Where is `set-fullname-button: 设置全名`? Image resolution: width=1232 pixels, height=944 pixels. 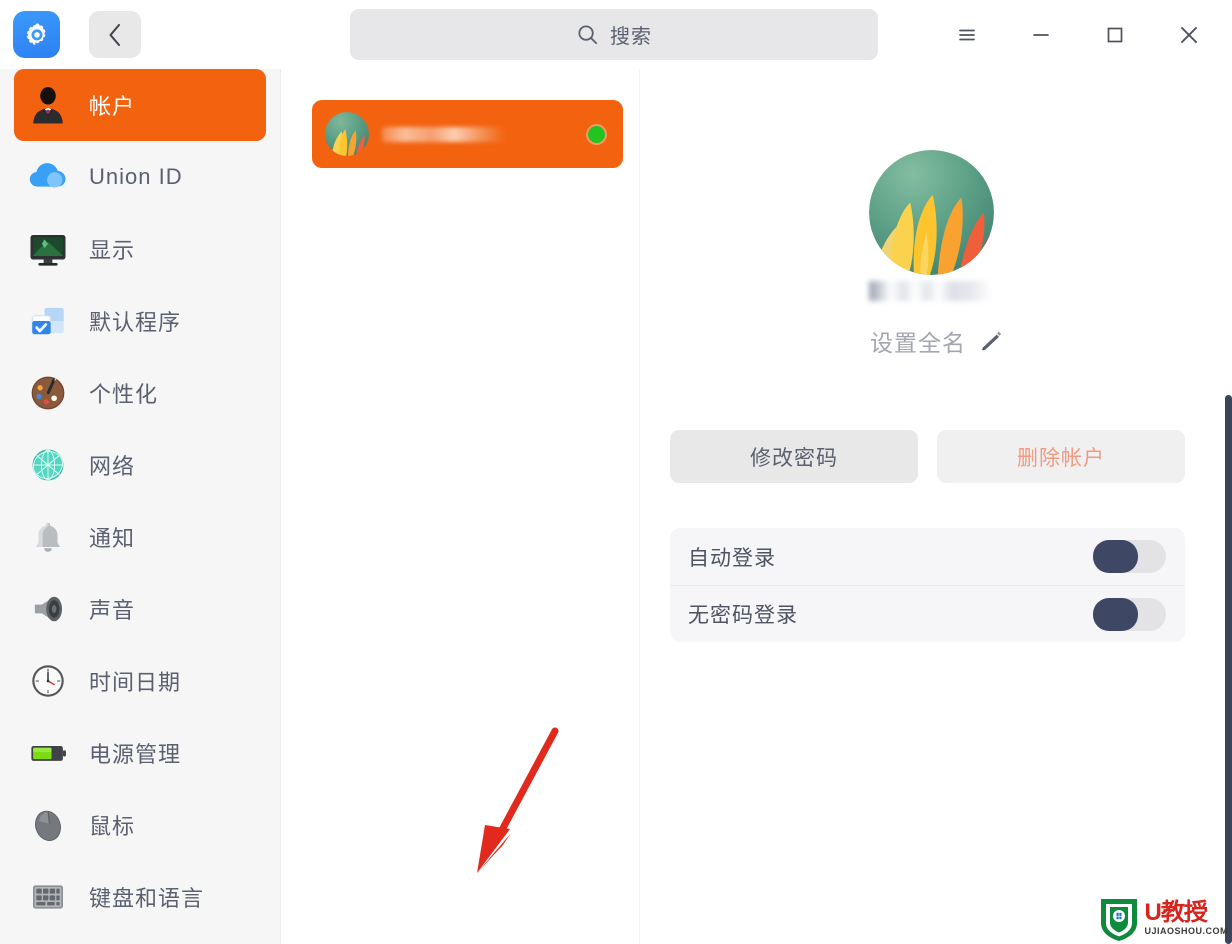 set-fullname-button: 设置全名 is located at coordinates (936, 341).